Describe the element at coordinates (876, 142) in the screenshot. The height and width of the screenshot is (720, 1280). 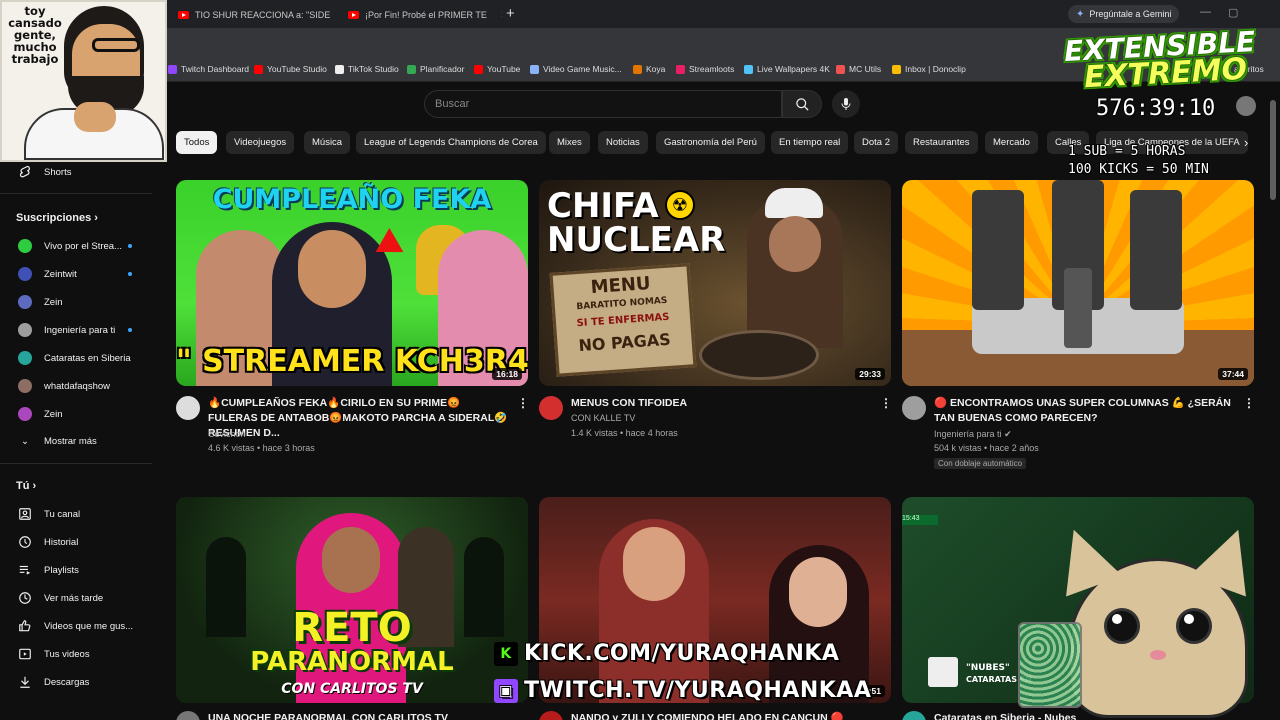
I see `filter-chip: Dota 2` at that location.